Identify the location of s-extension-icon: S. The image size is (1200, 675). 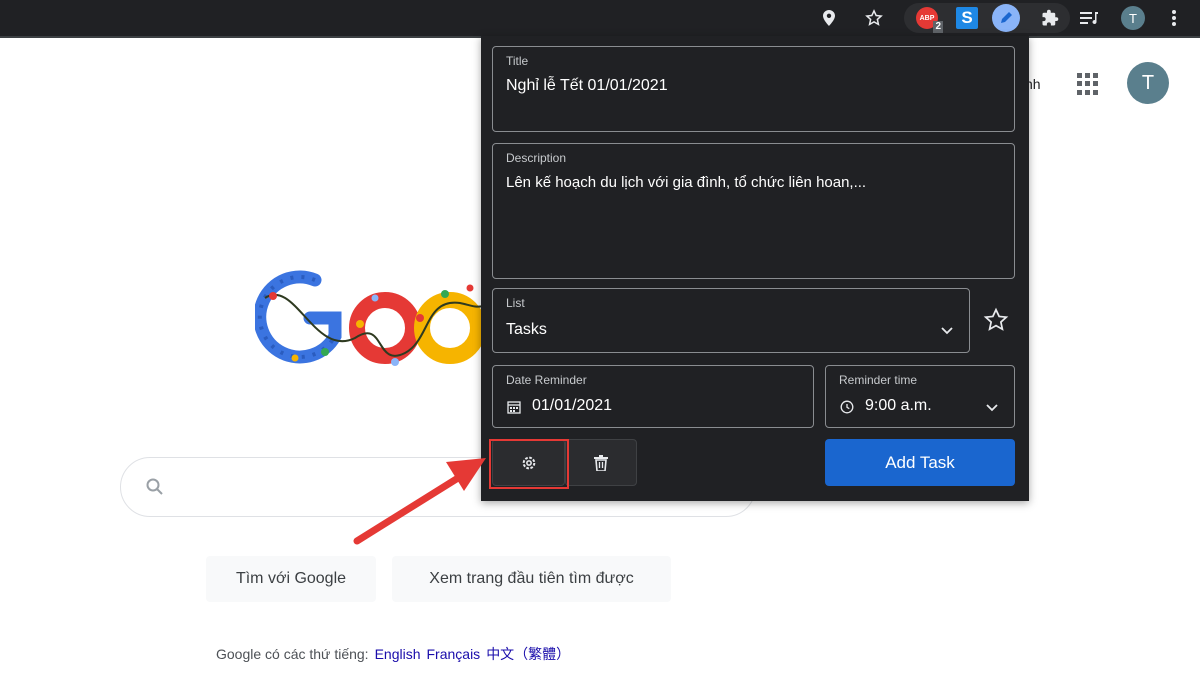
(967, 18).